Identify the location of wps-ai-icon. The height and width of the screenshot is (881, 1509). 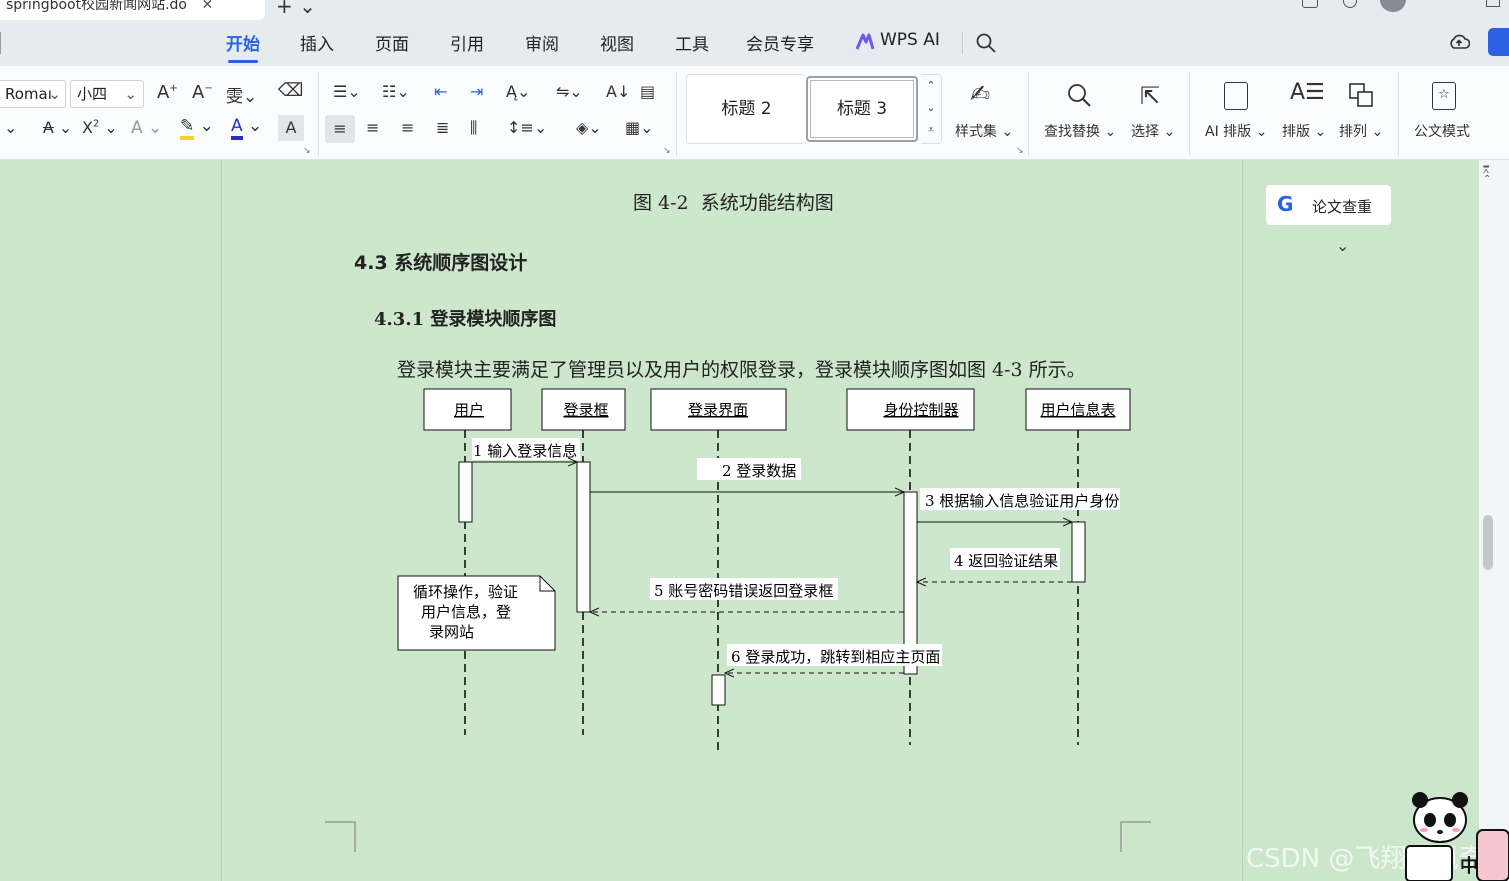
(865, 42).